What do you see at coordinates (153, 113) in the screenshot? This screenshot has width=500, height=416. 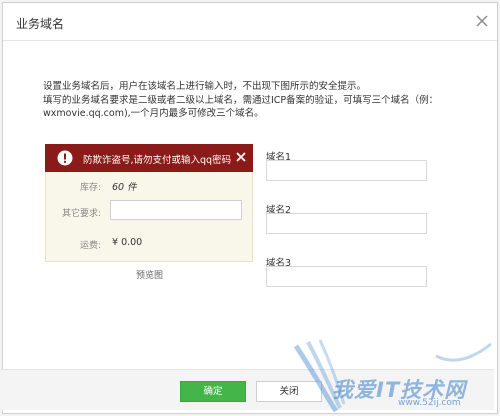 I see `description-line: wxmovie.qq.com),一个月内最多可修改三个域名。` at bounding box center [153, 113].